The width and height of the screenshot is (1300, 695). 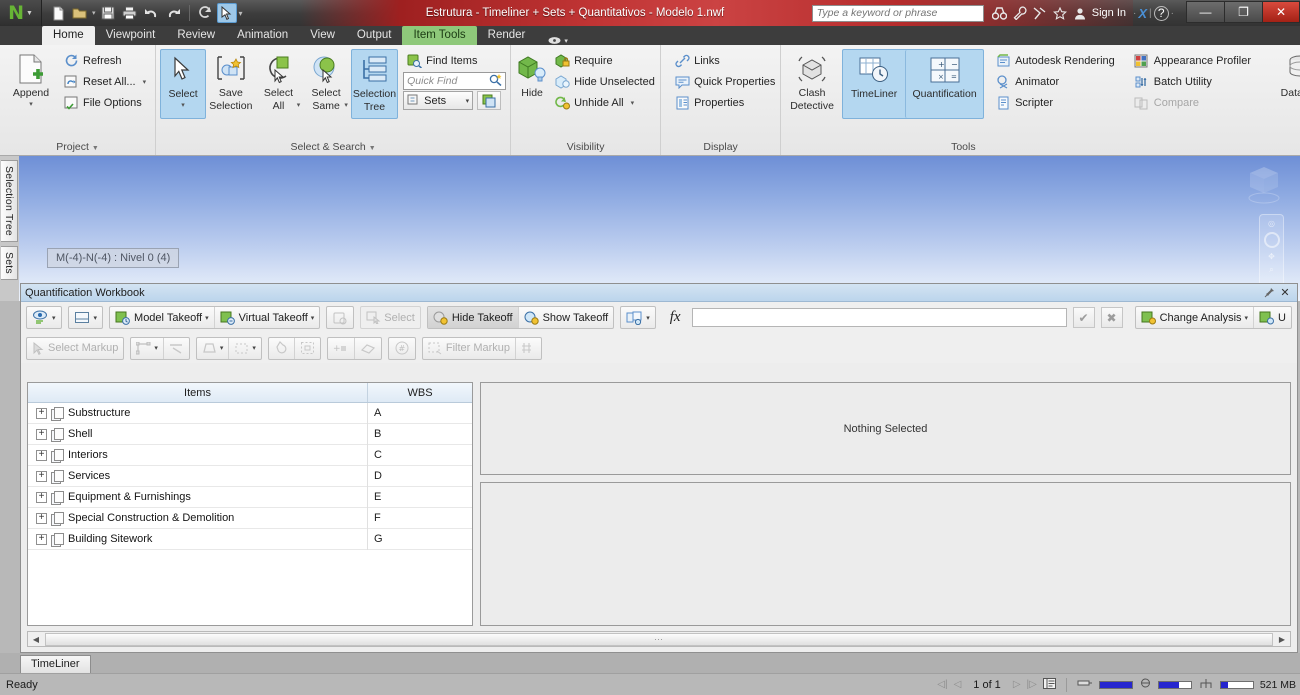 What do you see at coordinates (250, 413) in the screenshot?
I see `table-row: + Substructure A` at bounding box center [250, 413].